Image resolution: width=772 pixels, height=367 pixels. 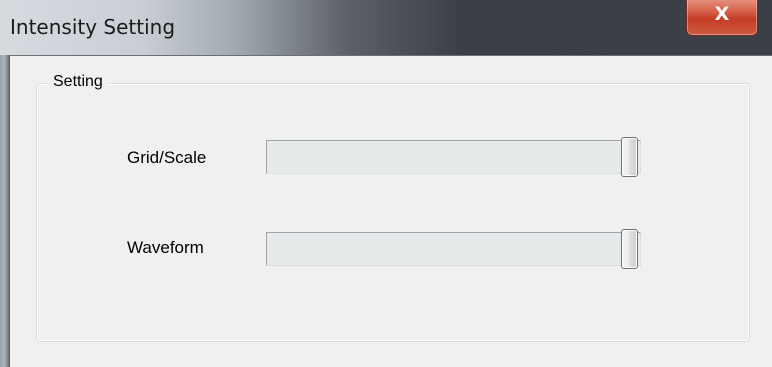 I want to click on grid-scale-slider, so click(x=453, y=157).